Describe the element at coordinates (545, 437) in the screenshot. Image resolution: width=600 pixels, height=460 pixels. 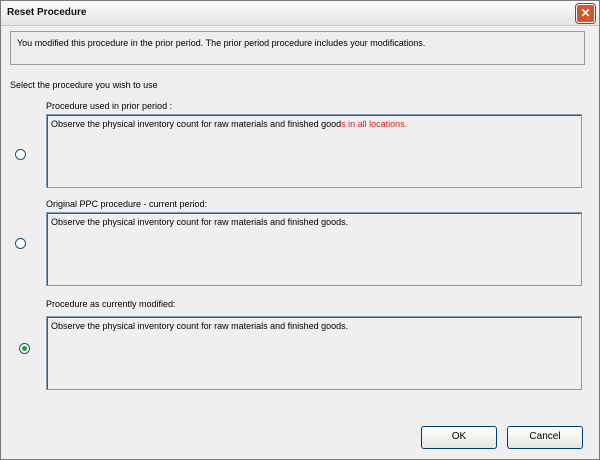
I see `cancel-button: Cancel` at that location.